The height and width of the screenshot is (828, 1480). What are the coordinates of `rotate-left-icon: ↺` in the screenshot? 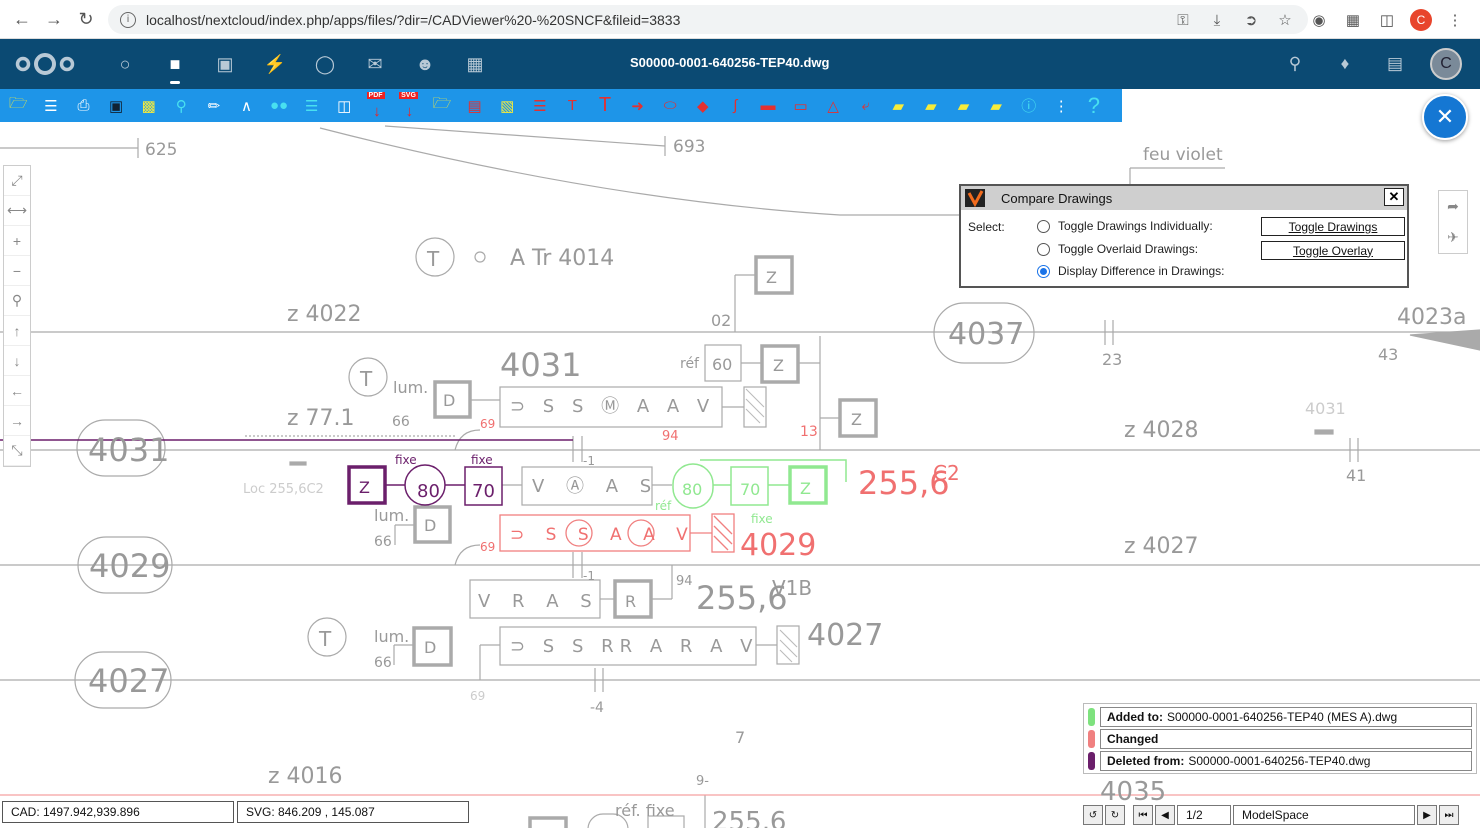 It's located at (1093, 815).